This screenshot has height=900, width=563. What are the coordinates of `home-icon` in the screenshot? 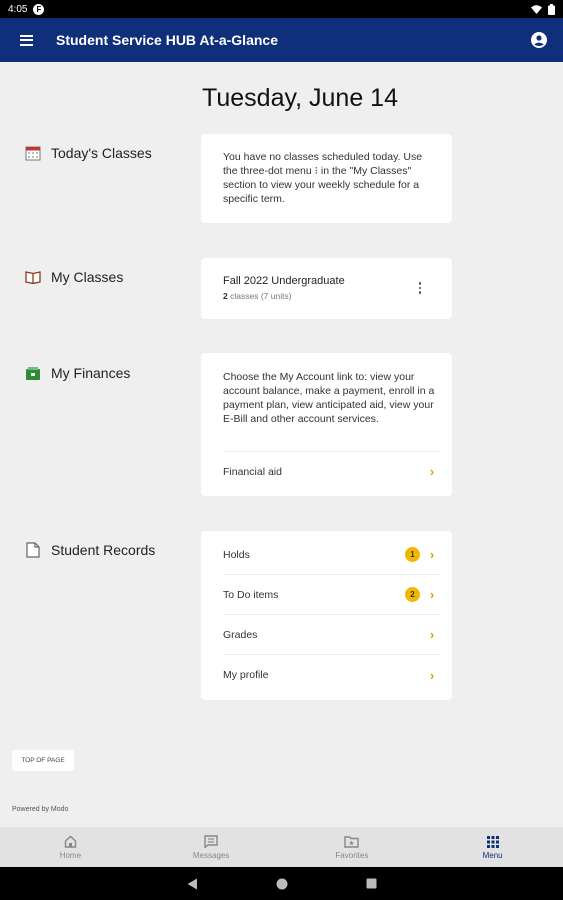 It's located at (70, 842).